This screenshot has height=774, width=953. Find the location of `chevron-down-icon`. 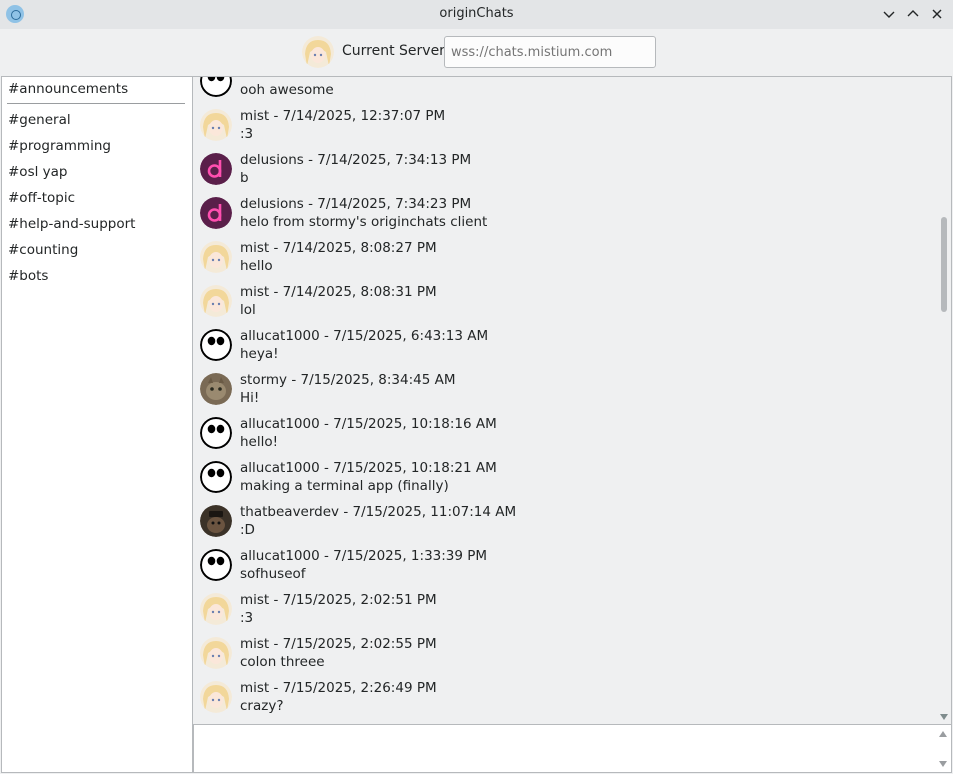

chevron-down-icon is located at coordinates (889, 14).